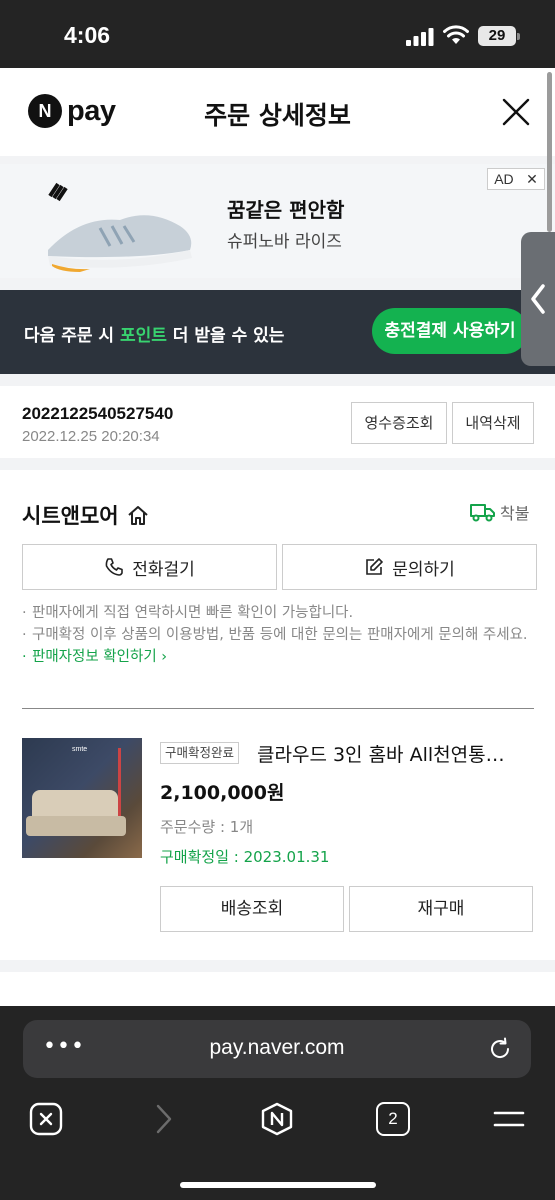 This screenshot has height=1200, width=555. I want to click on product-thumbnail: smte, so click(82, 798).